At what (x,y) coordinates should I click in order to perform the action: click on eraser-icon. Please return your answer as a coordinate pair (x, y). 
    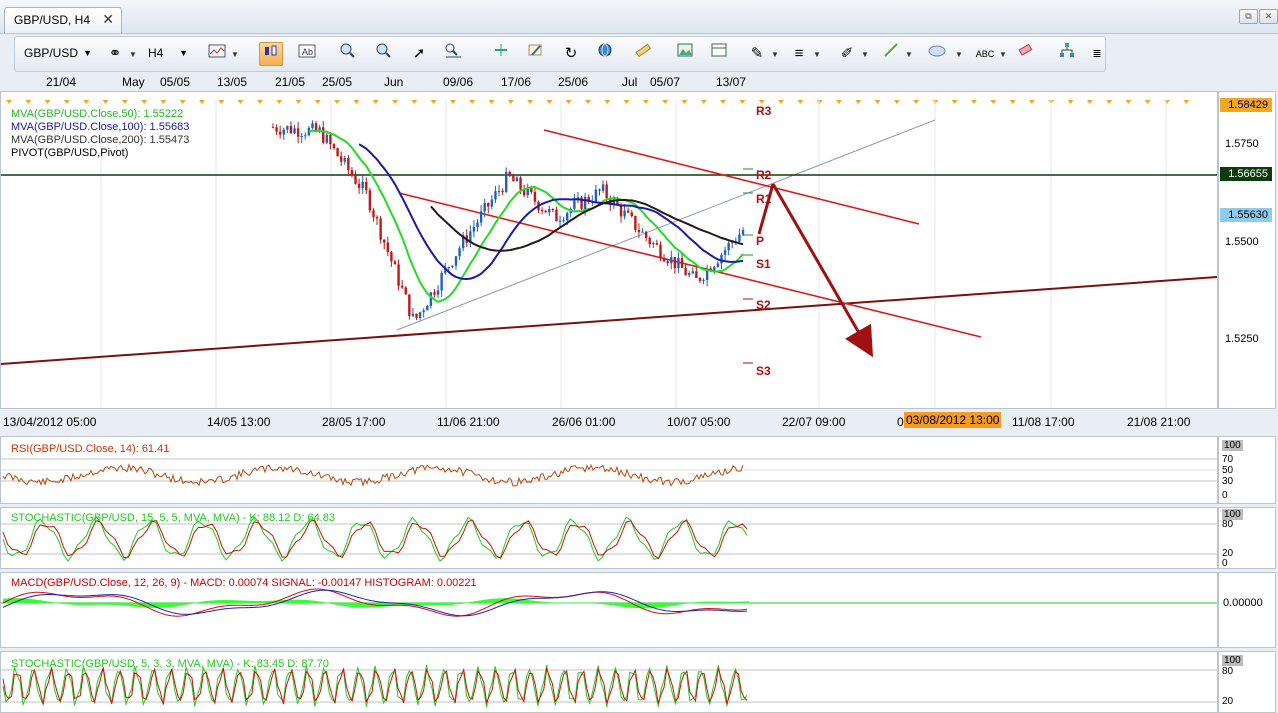
    Looking at the image, I should click on (1025, 54).